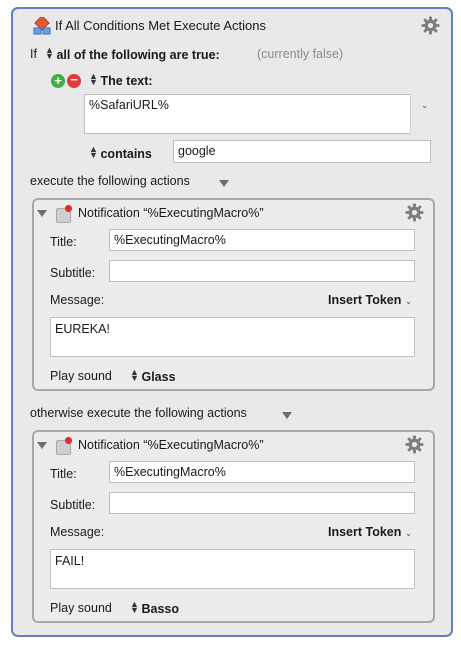 This screenshot has width=461, height=648. What do you see at coordinates (42, 25) in the screenshot?
I see `if-then-action-icon` at bounding box center [42, 25].